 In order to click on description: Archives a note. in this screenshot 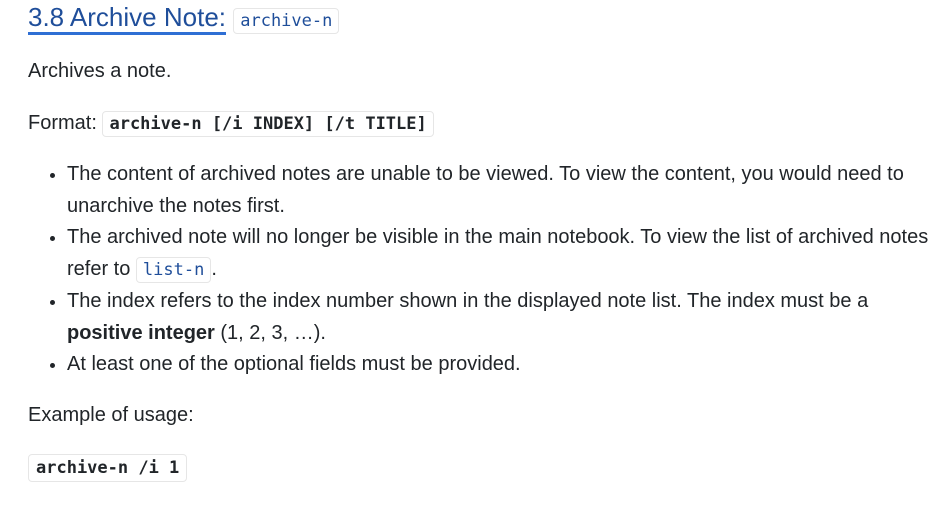, I will do `click(100, 71)`.